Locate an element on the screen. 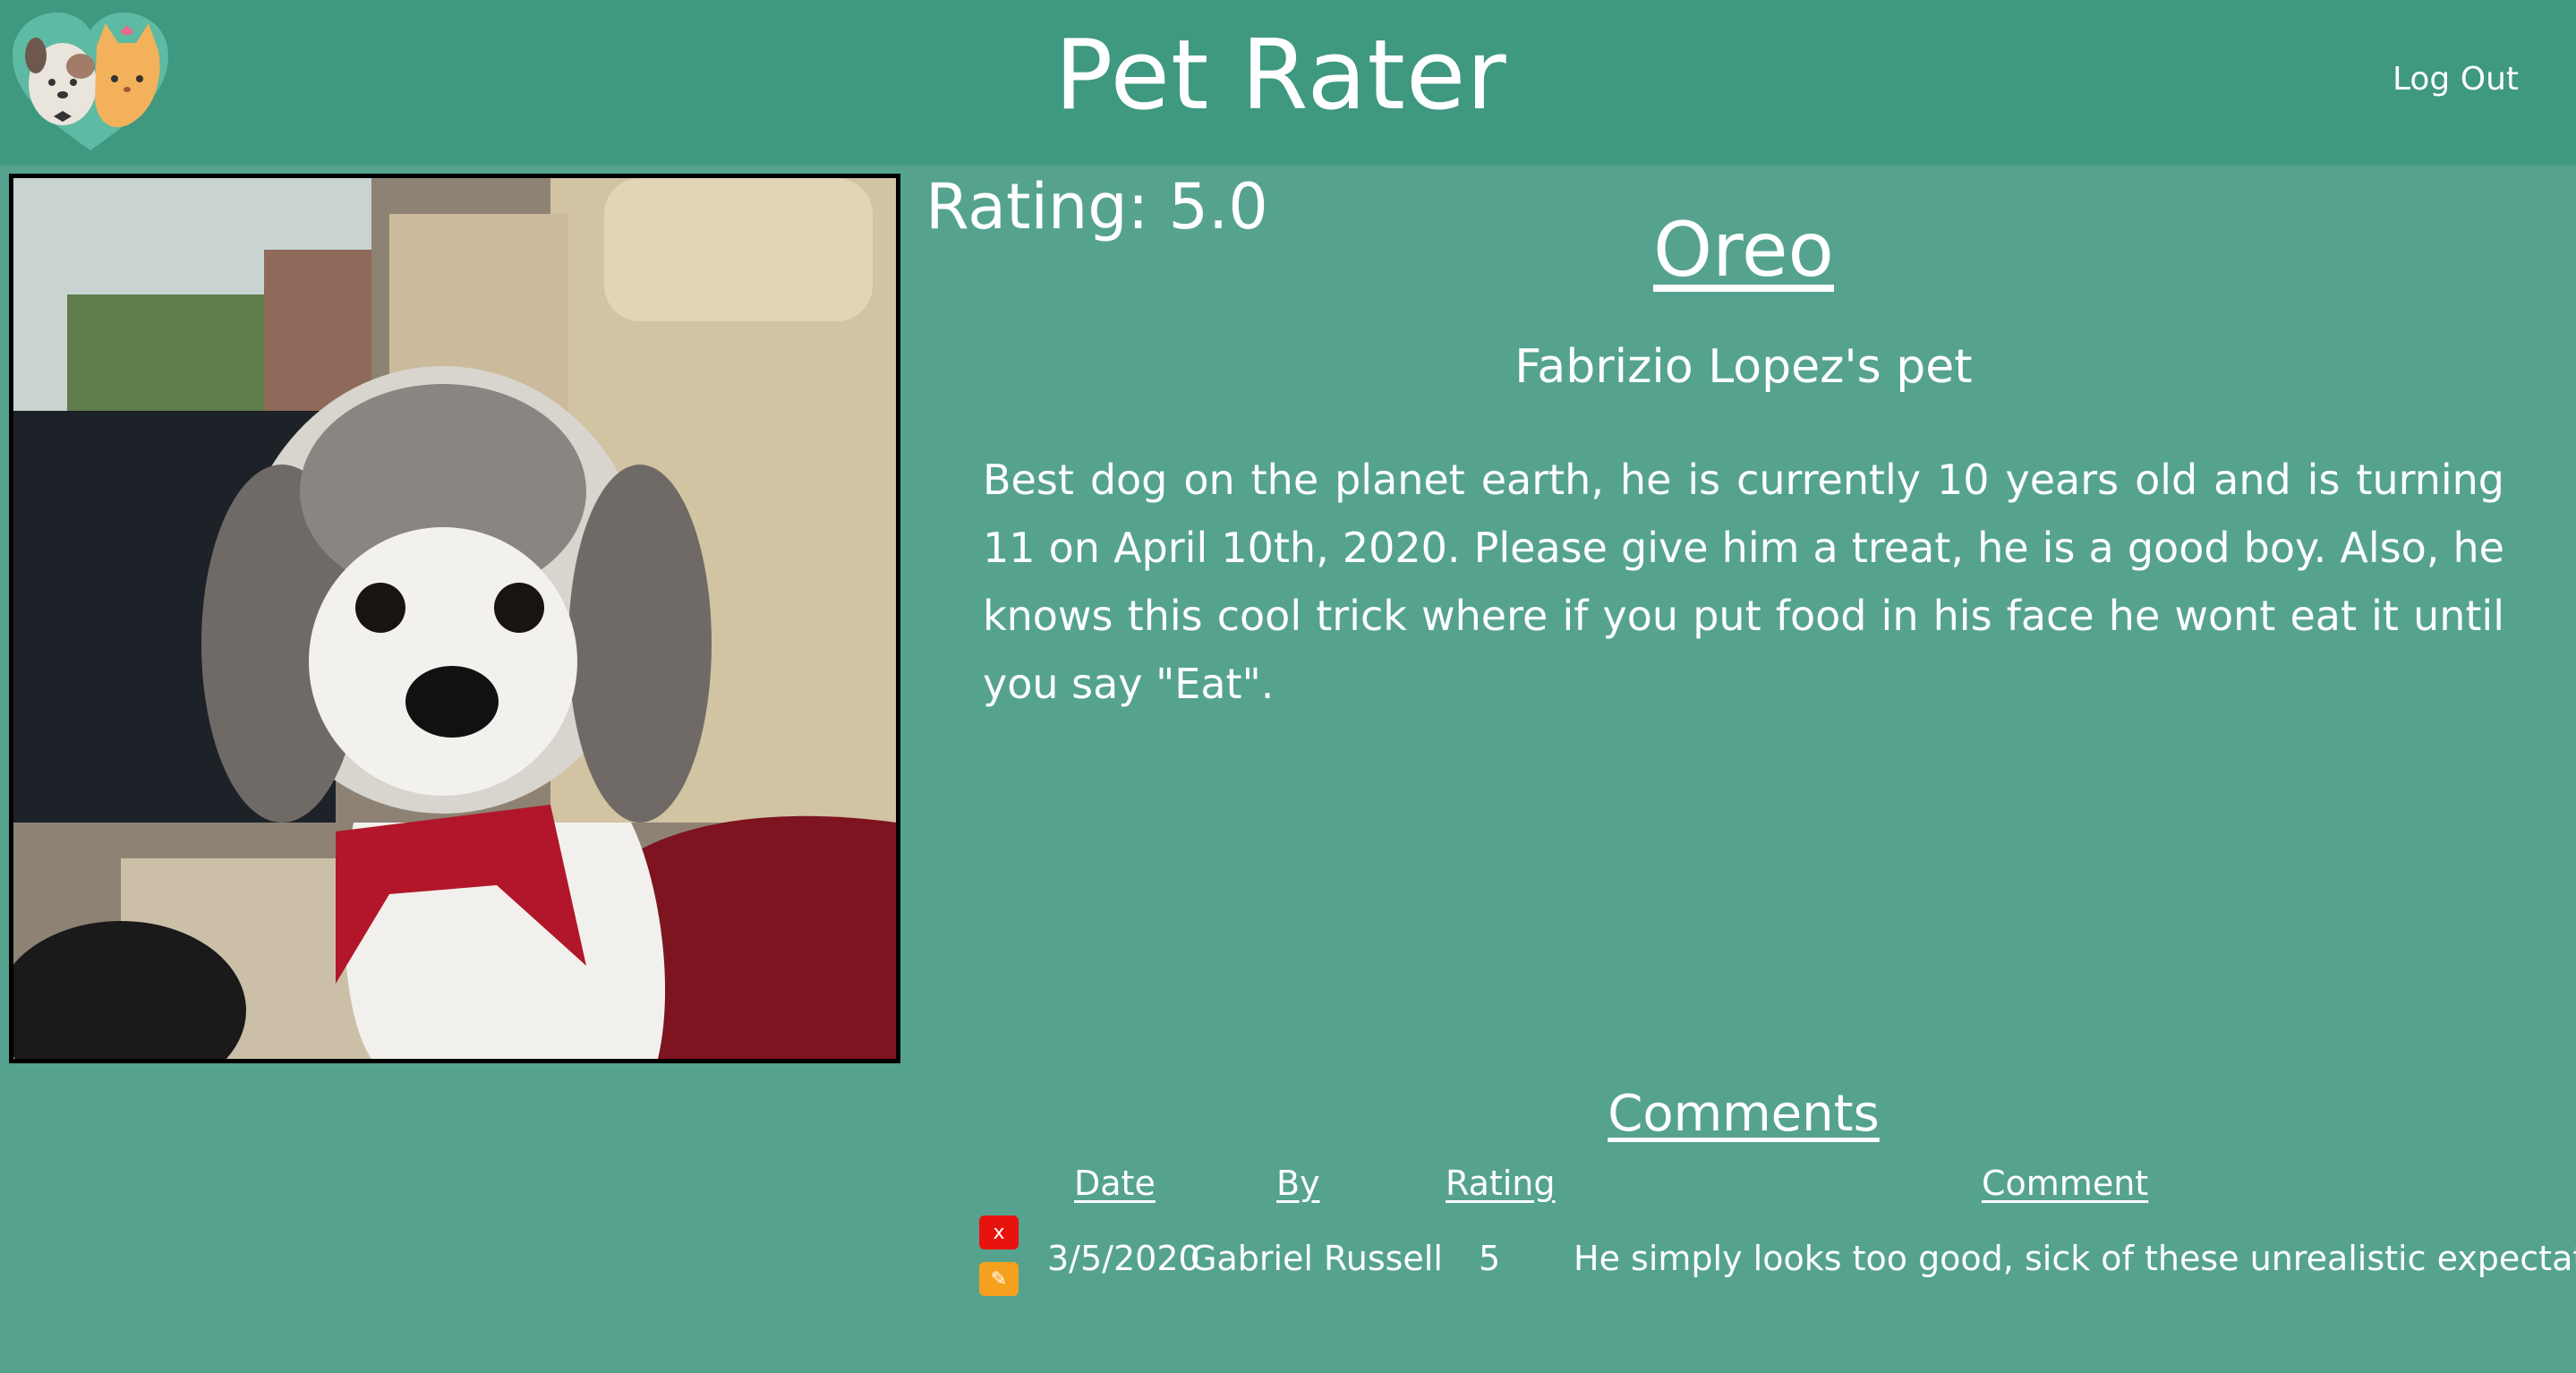 The height and width of the screenshot is (1373, 2576). comments-heading: Comments is located at coordinates (1744, 1114).